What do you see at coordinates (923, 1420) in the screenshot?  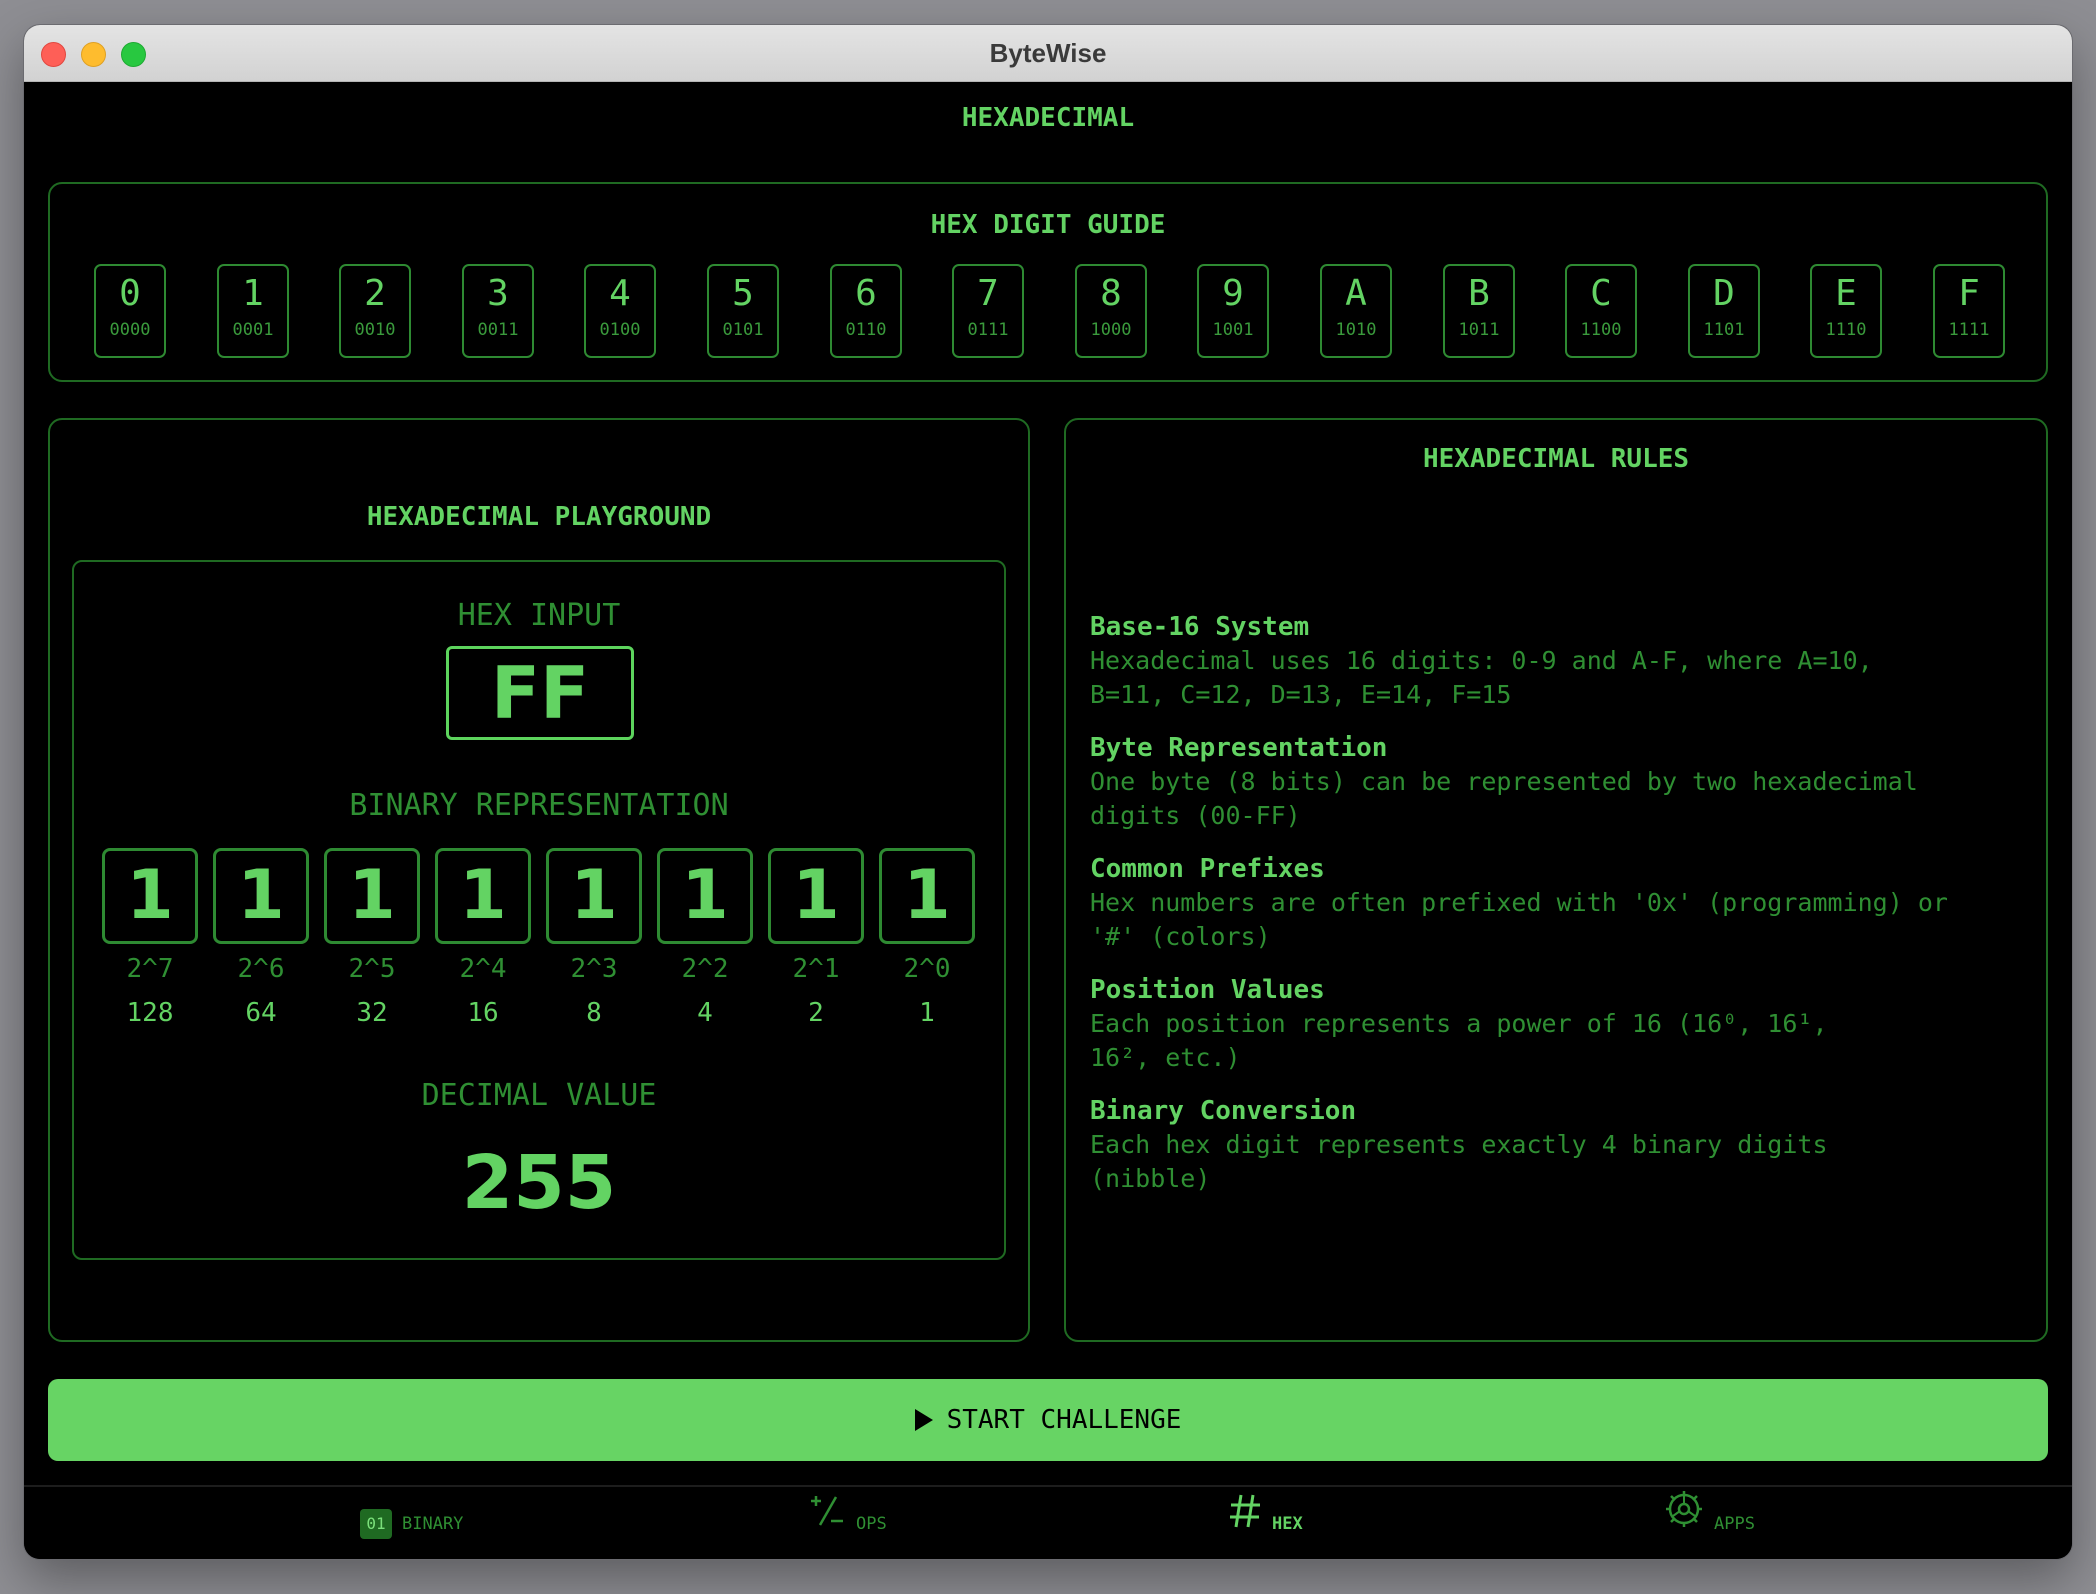 I see `play-icon` at bounding box center [923, 1420].